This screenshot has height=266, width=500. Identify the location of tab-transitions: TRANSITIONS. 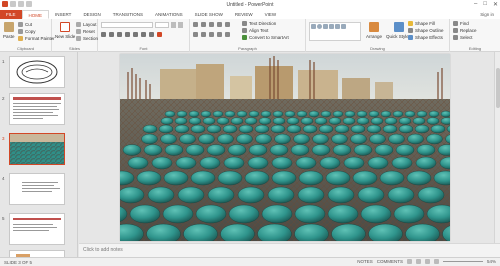
(128, 14).